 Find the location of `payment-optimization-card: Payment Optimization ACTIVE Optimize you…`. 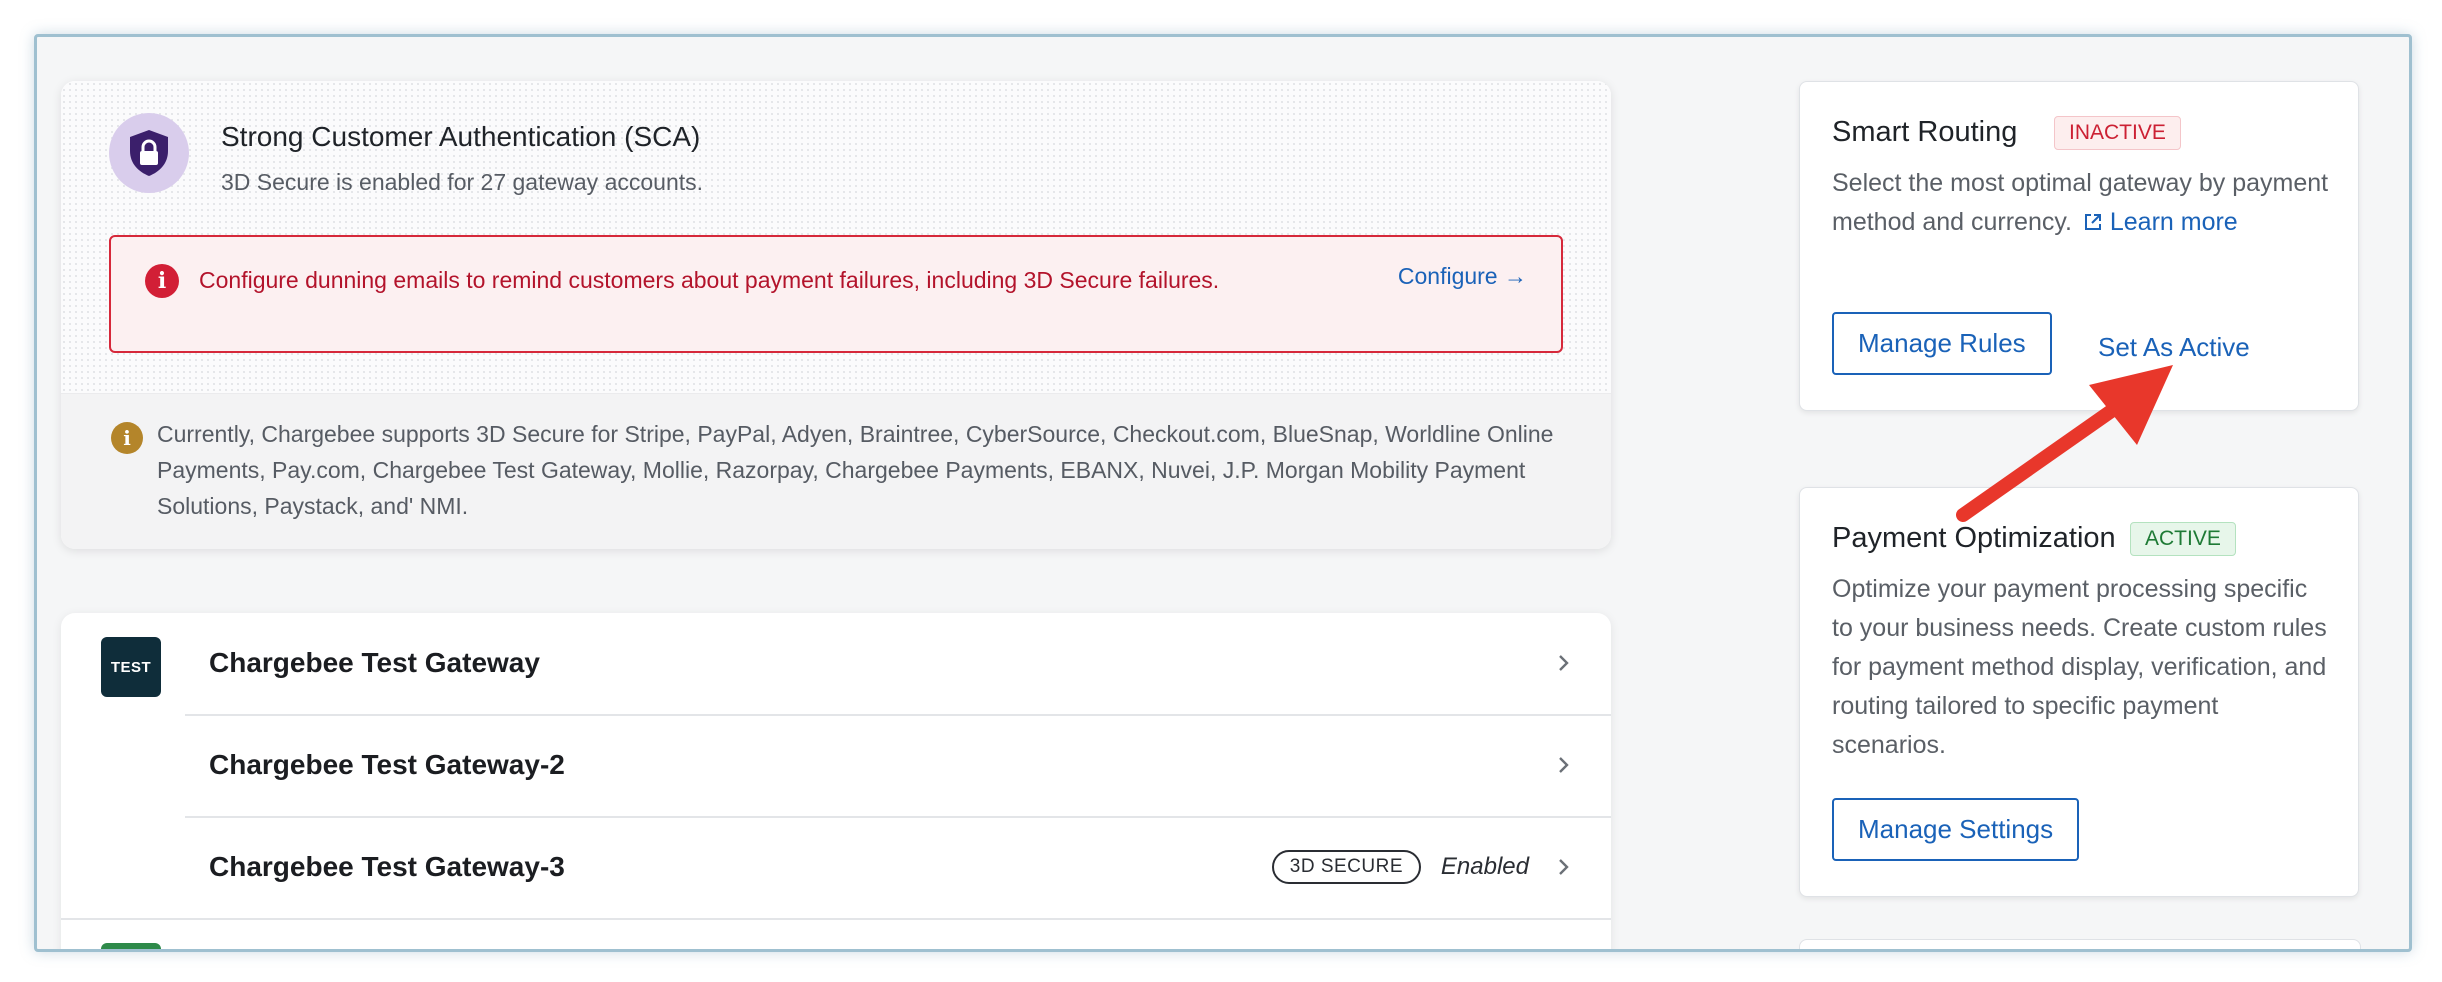

payment-optimization-card: Payment Optimization ACTIVE Optimize you… is located at coordinates (2079, 692).